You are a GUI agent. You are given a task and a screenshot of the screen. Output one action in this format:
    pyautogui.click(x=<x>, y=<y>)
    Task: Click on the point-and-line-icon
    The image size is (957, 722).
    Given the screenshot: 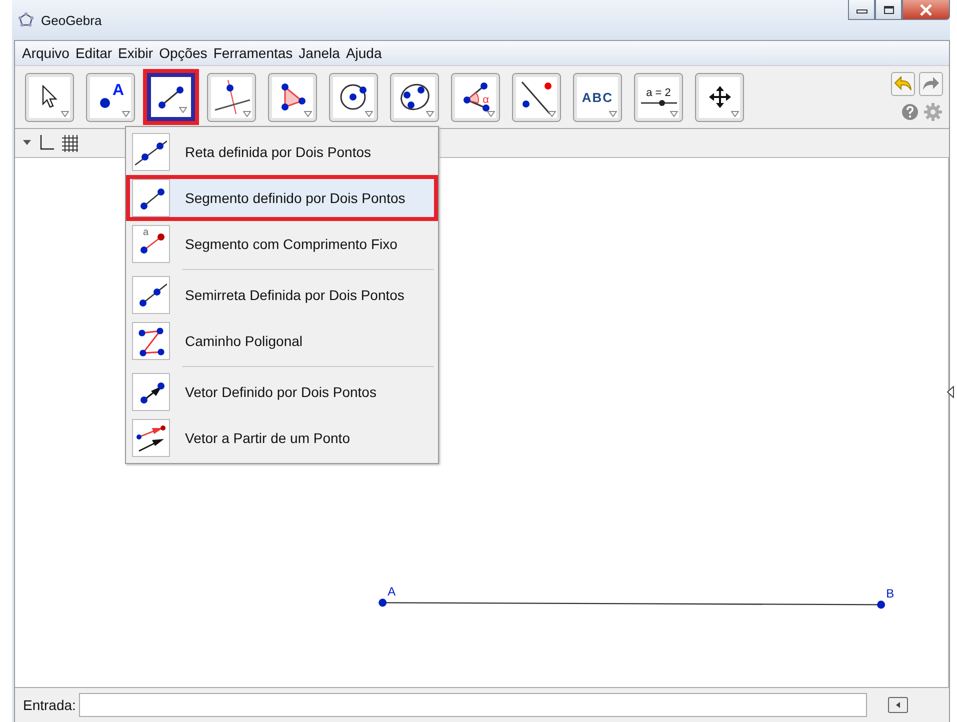 What is the action you would take?
    pyautogui.click(x=537, y=97)
    